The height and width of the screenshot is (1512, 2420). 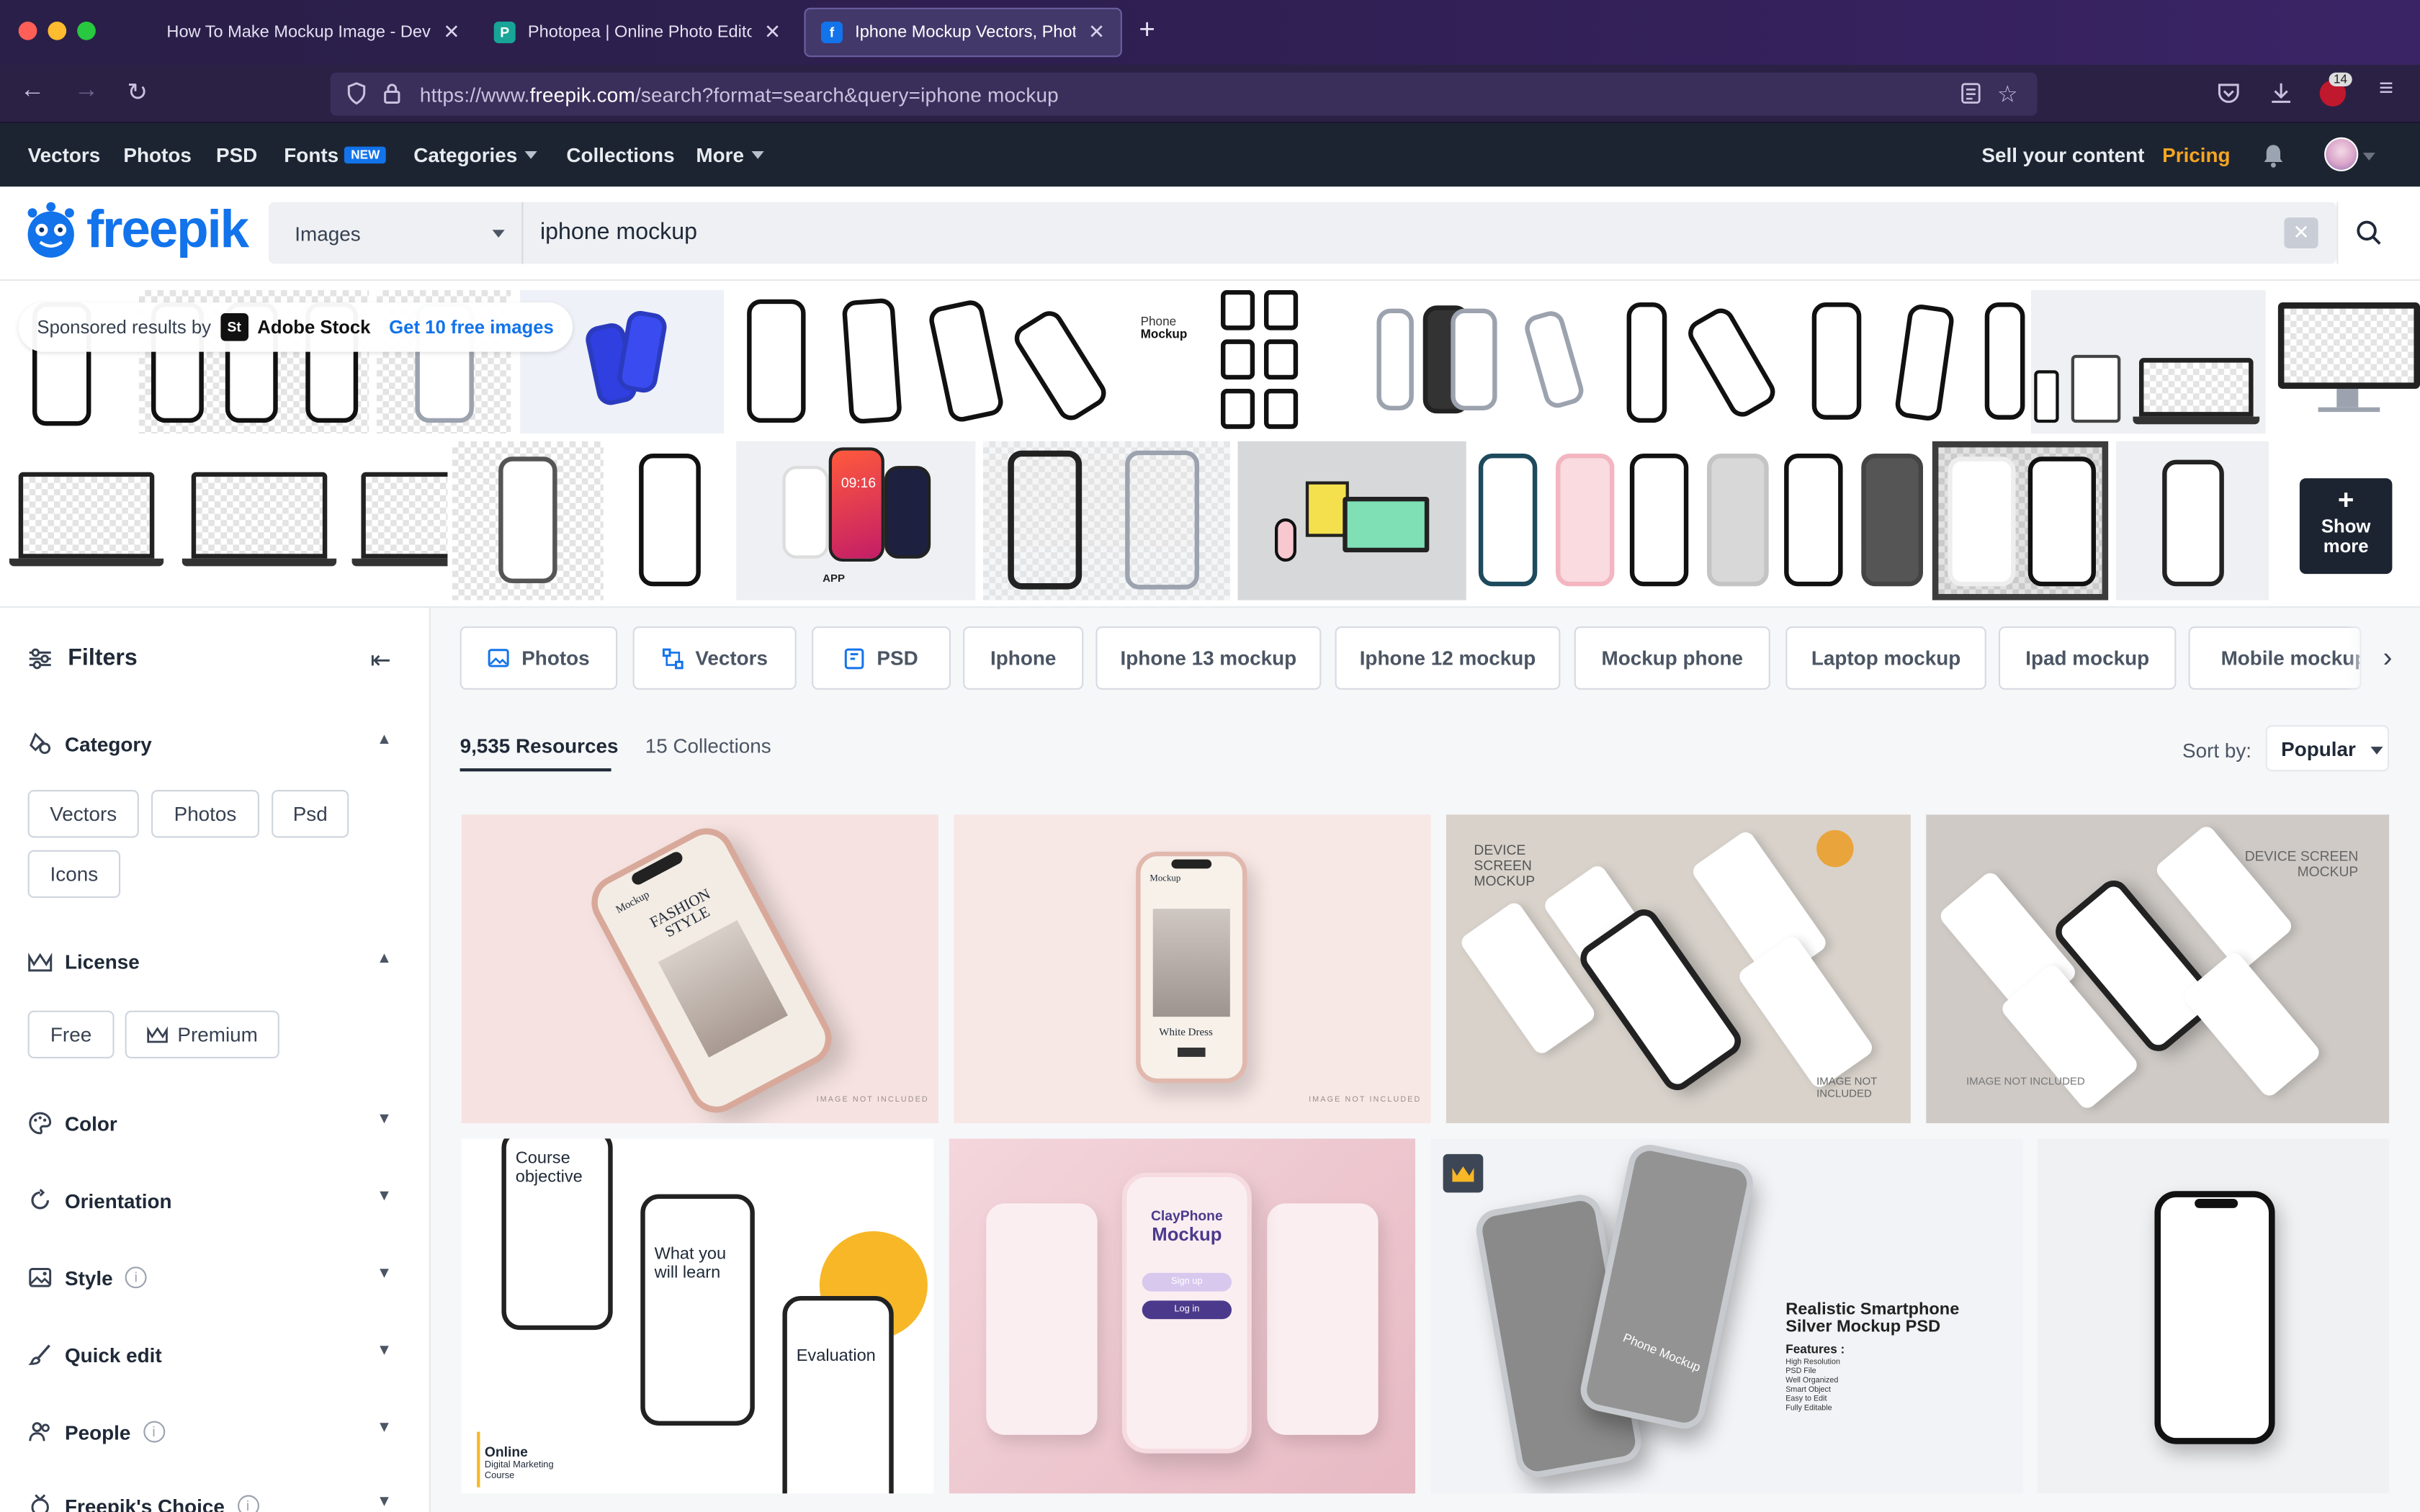 What do you see at coordinates (135, 230) in the screenshot?
I see `freepik-logo: freepik` at bounding box center [135, 230].